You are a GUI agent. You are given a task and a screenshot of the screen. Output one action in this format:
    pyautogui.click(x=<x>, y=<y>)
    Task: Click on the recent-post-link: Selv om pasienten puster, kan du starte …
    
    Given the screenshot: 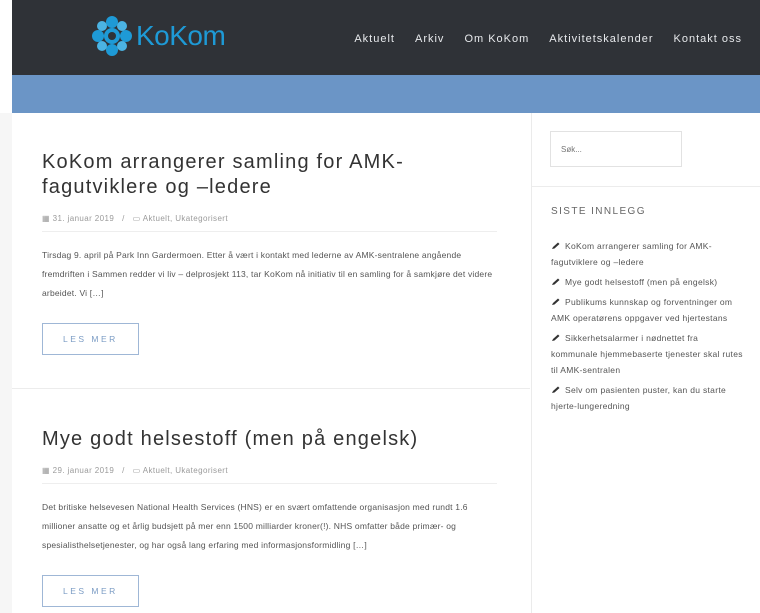 What is the action you would take?
    pyautogui.click(x=638, y=398)
    